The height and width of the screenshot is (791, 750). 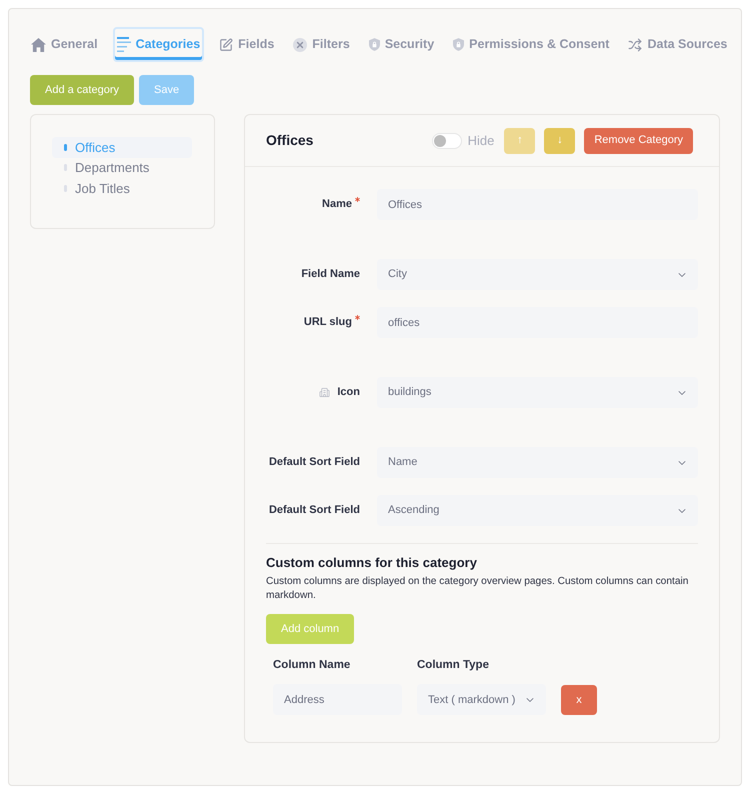 What do you see at coordinates (330, 274) in the screenshot?
I see `field-label: Field Name` at bounding box center [330, 274].